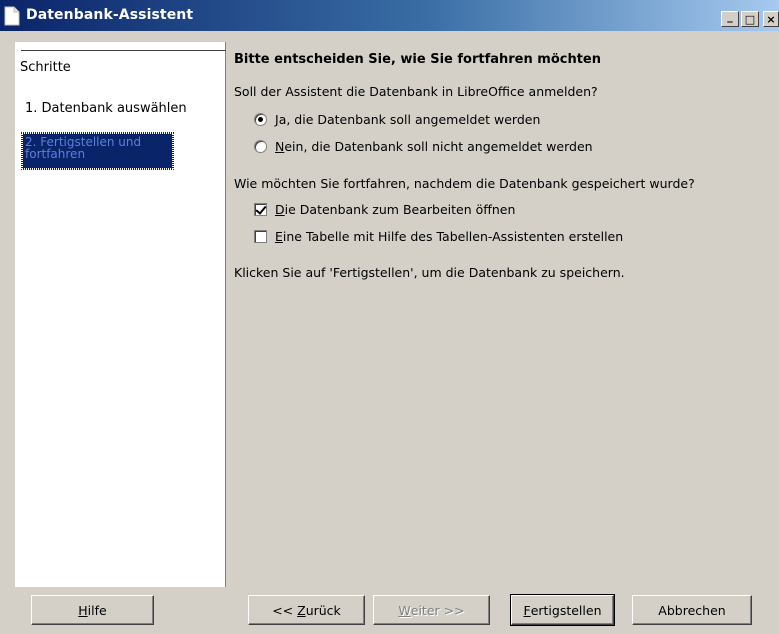 The height and width of the screenshot is (634, 779). I want to click on step-finish-and-continue: 2. Fertigstellen und fortfahren, so click(97, 151).